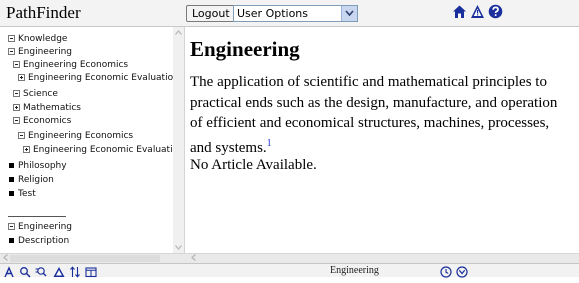 The width and height of the screenshot is (579, 283). Describe the element at coordinates (37, 216) in the screenshot. I see `tree-divider` at that location.